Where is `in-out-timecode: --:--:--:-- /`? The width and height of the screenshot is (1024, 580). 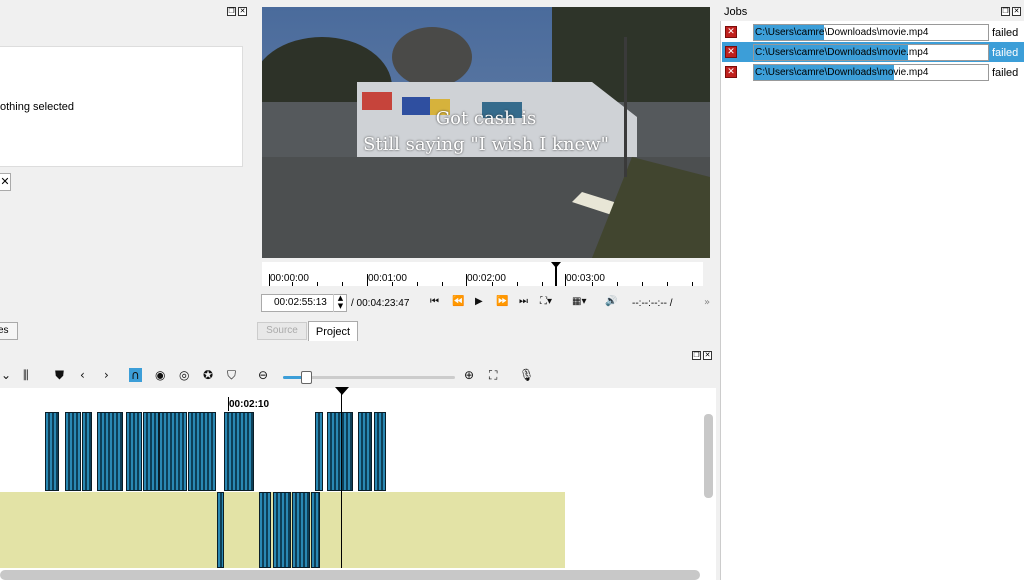
in-out-timecode: --:--:--:-- / is located at coordinates (652, 303).